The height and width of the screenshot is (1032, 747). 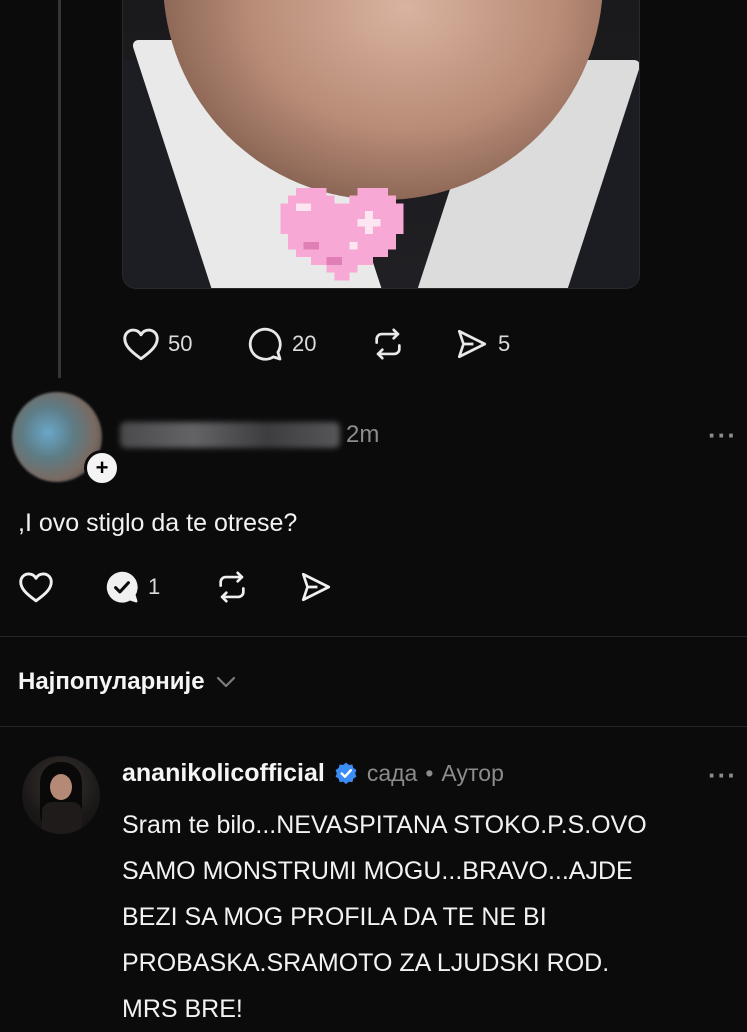 What do you see at coordinates (102, 468) in the screenshot?
I see `follow-plus-icon: +` at bounding box center [102, 468].